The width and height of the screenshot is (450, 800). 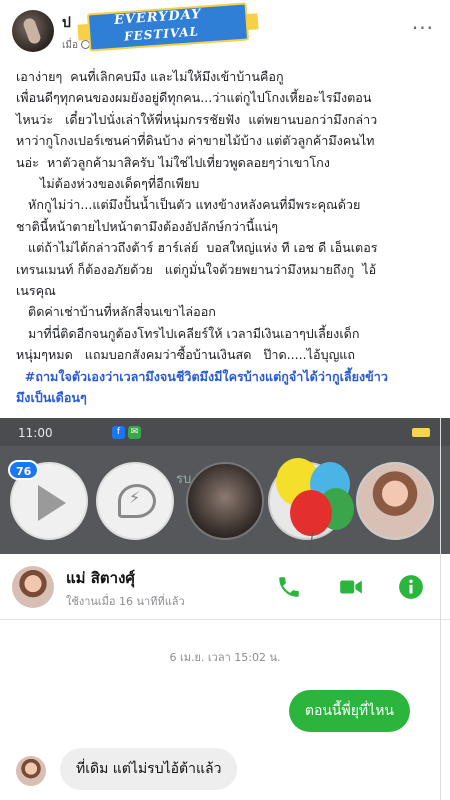 What do you see at coordinates (125, 601) in the screenshot?
I see `contact-active-status: ใช้งานเมื่อ 16 นาทีที่แล้ว` at bounding box center [125, 601].